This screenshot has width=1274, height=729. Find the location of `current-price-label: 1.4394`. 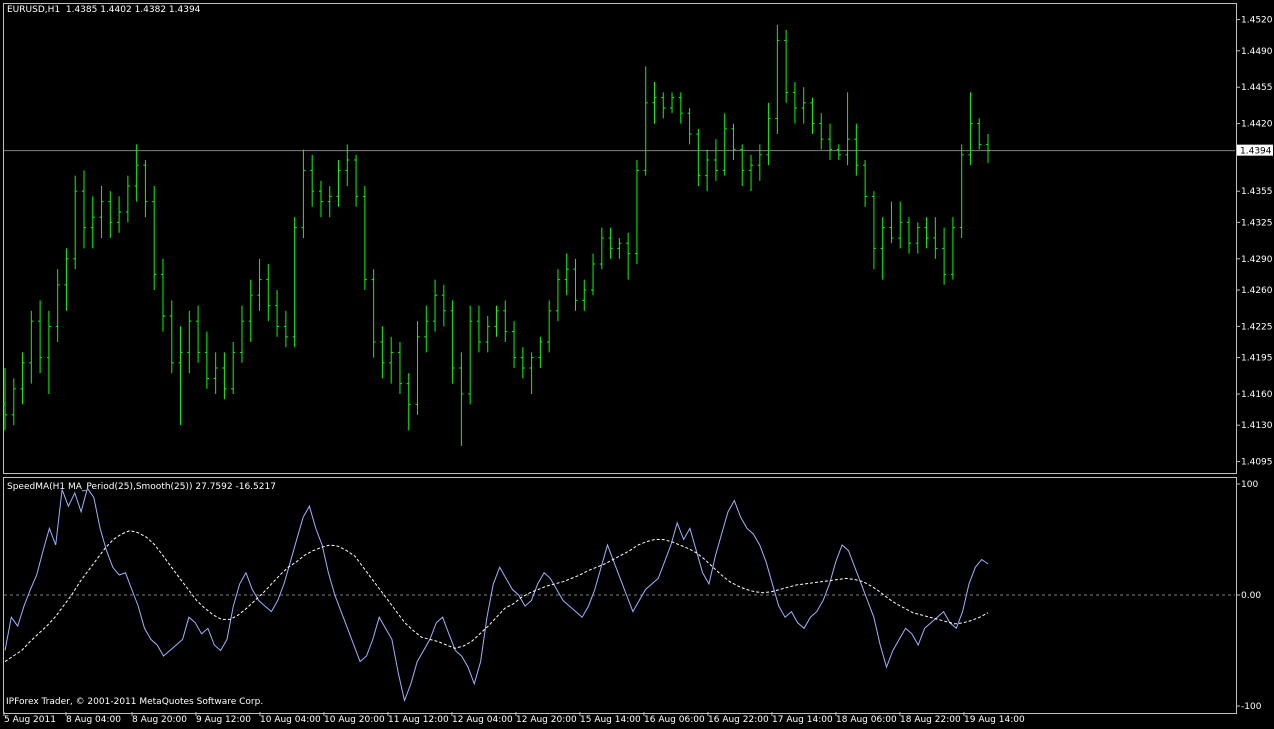

current-price-label: 1.4394 is located at coordinates (1256, 152).